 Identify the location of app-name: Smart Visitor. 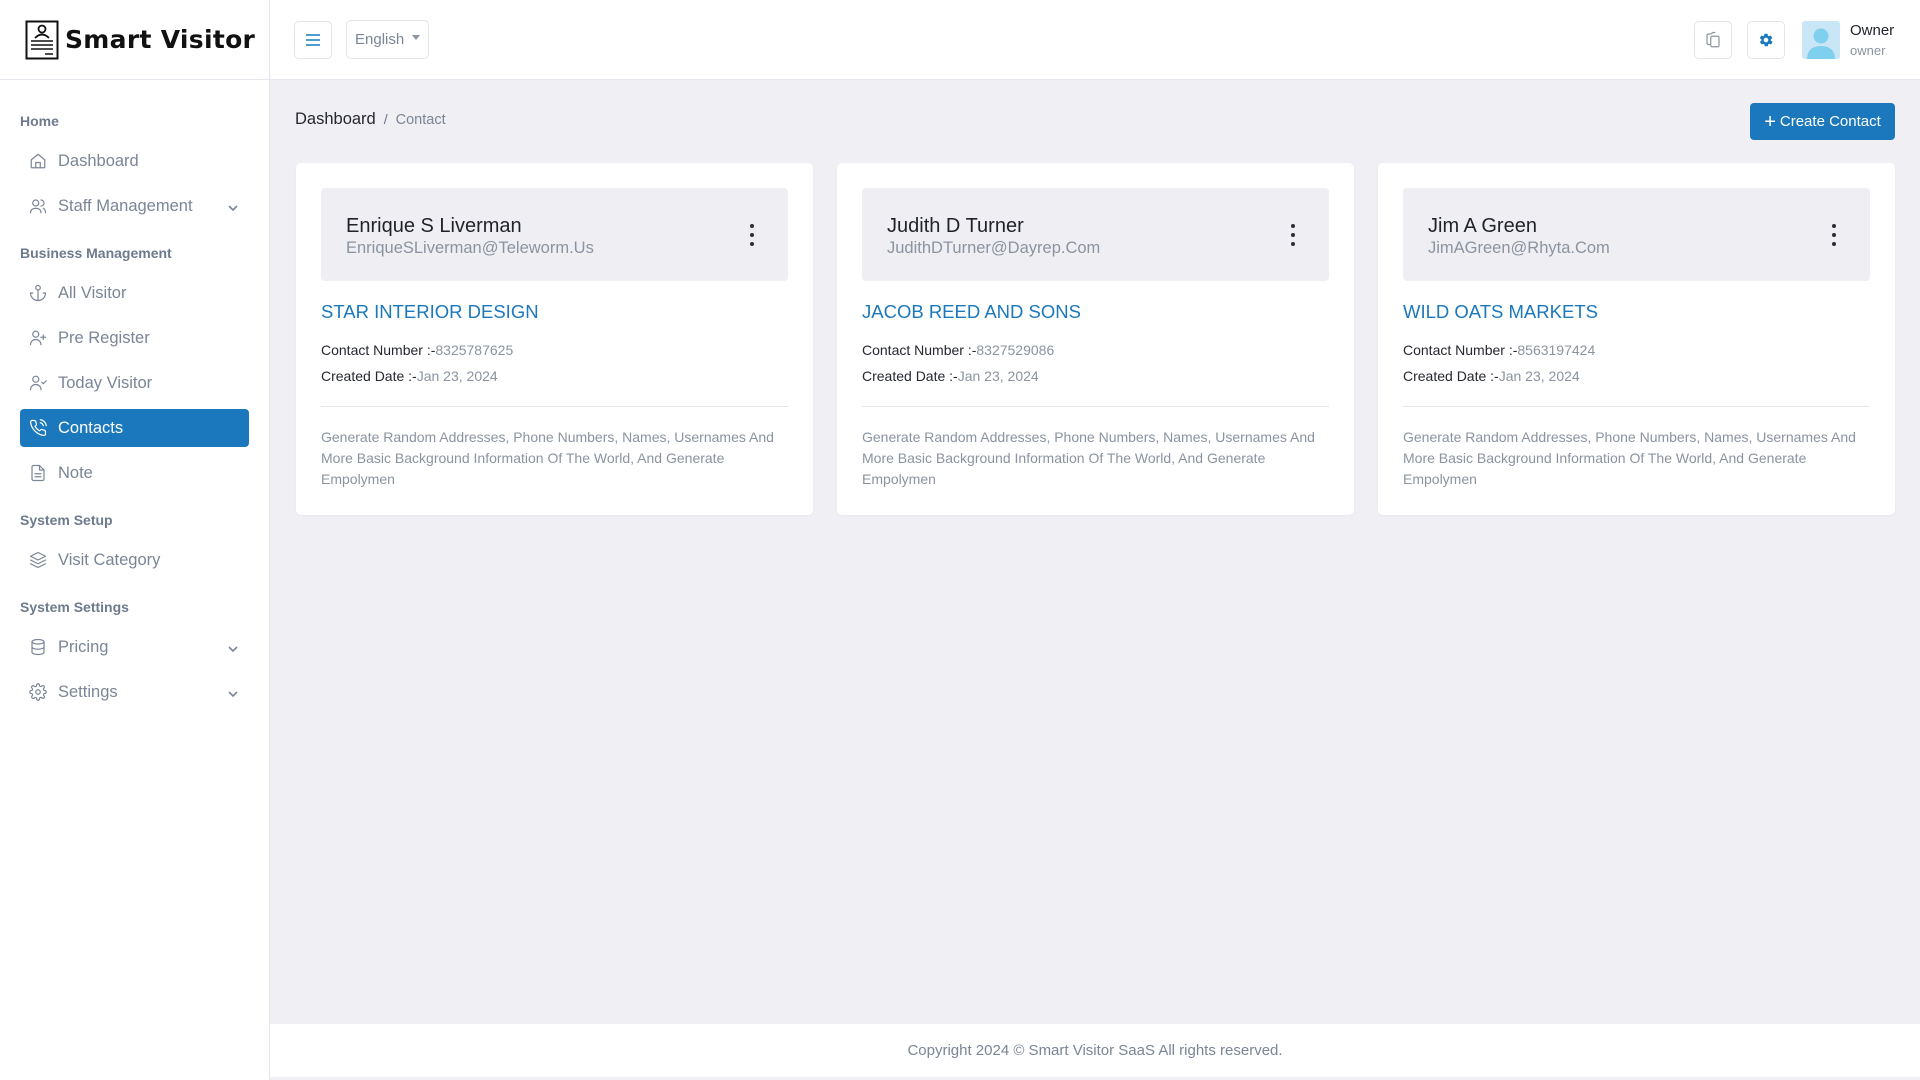
(160, 39).